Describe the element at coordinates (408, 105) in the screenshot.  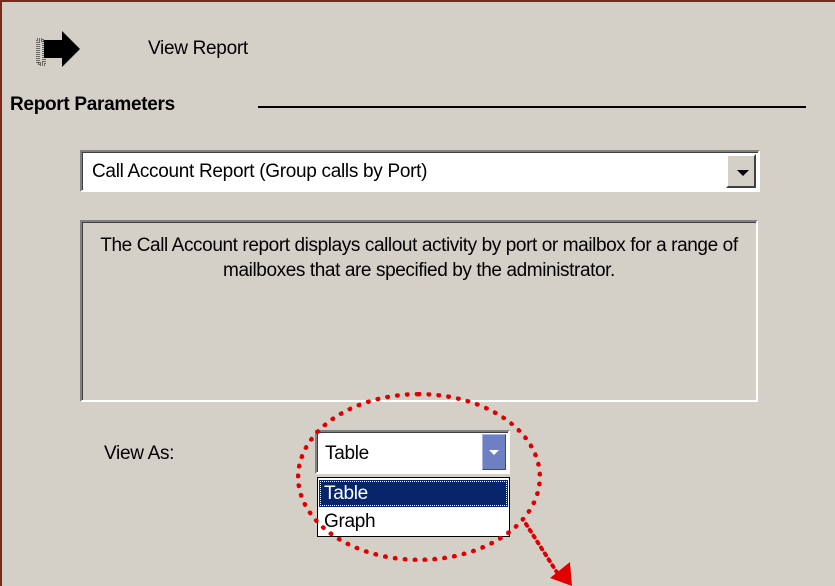
I see `report-parameters-group: Report Parameters` at that location.